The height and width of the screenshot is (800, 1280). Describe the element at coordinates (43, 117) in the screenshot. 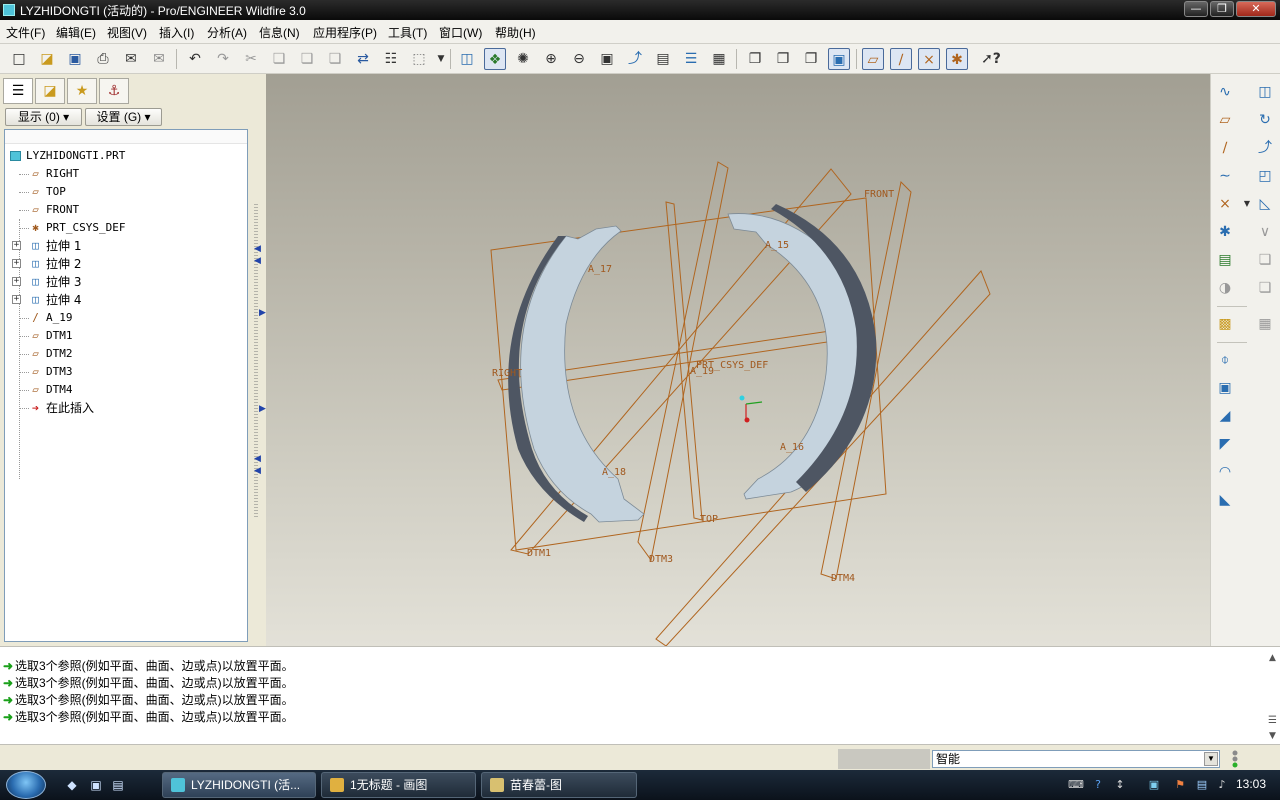

I see `show-dropdown: 显示 (0) ▾` at that location.